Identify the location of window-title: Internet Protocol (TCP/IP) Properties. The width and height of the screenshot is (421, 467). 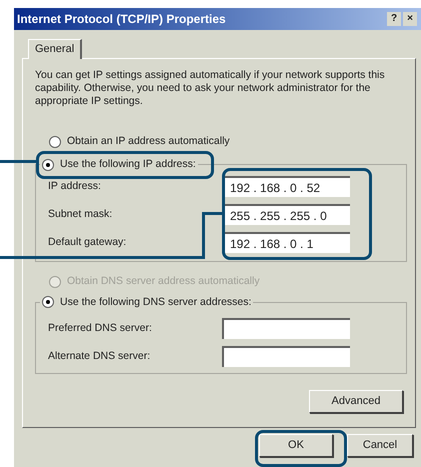
(122, 19).